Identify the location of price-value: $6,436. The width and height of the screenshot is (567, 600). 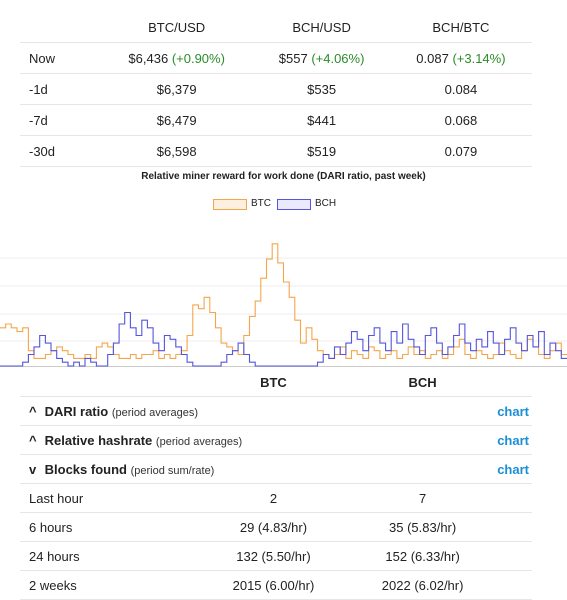
(148, 58).